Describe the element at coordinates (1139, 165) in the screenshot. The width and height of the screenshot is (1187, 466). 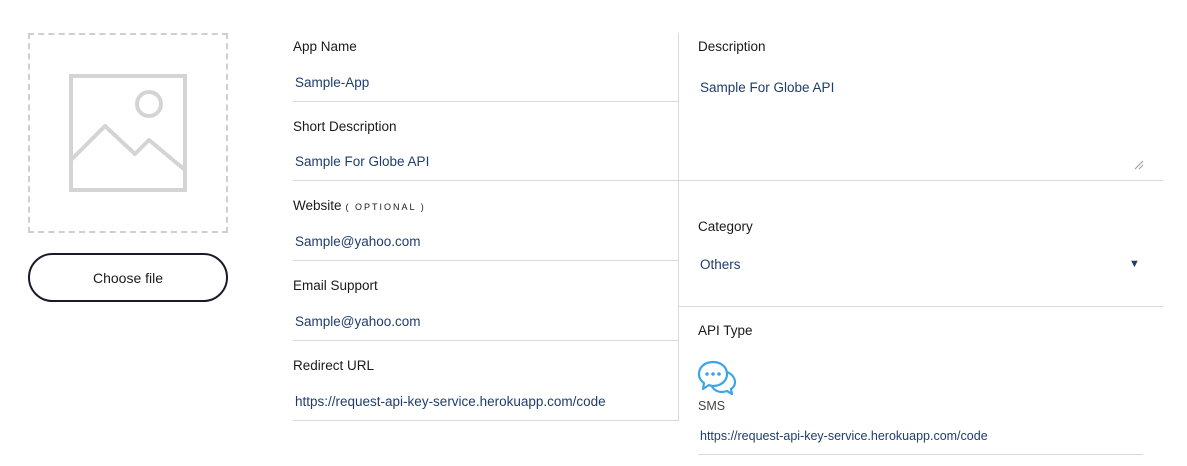
I see `resize-grip-icon` at that location.